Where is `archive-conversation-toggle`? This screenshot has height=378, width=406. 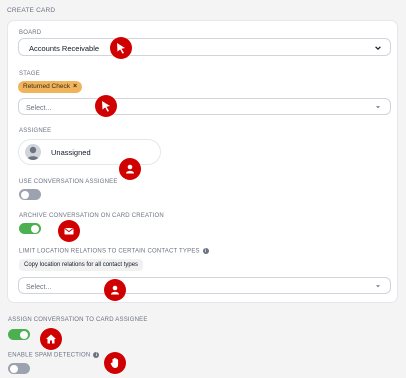
archive-conversation-toggle is located at coordinates (30, 228).